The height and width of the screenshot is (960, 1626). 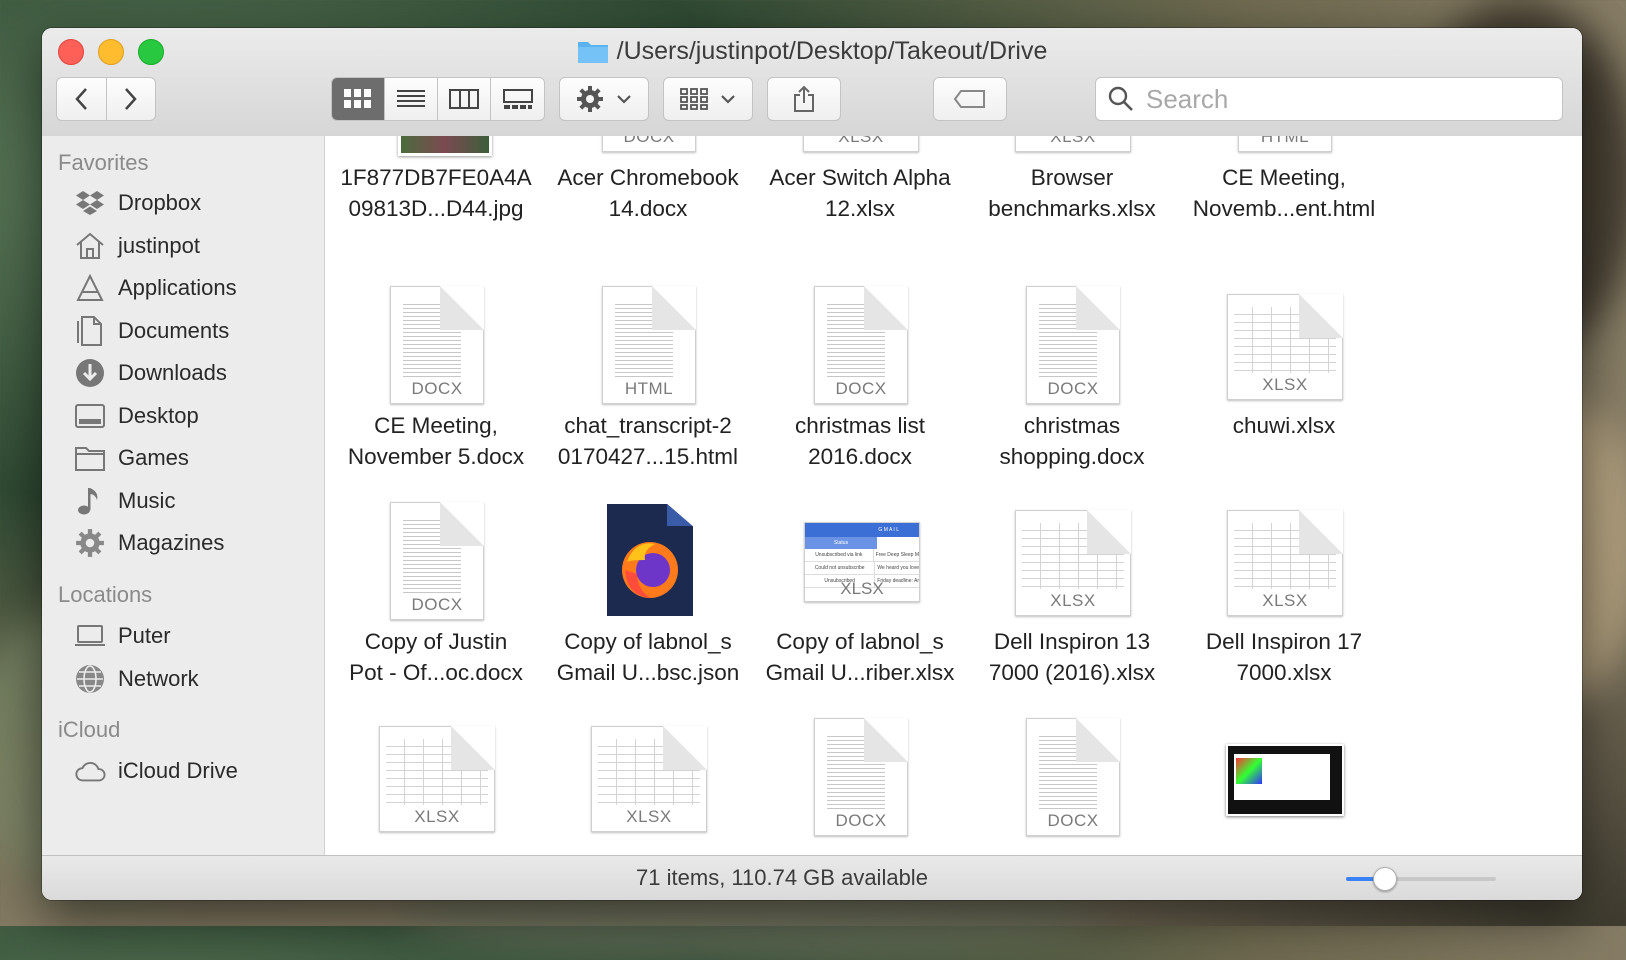 I want to click on icon-view-button, so click(x=358, y=99).